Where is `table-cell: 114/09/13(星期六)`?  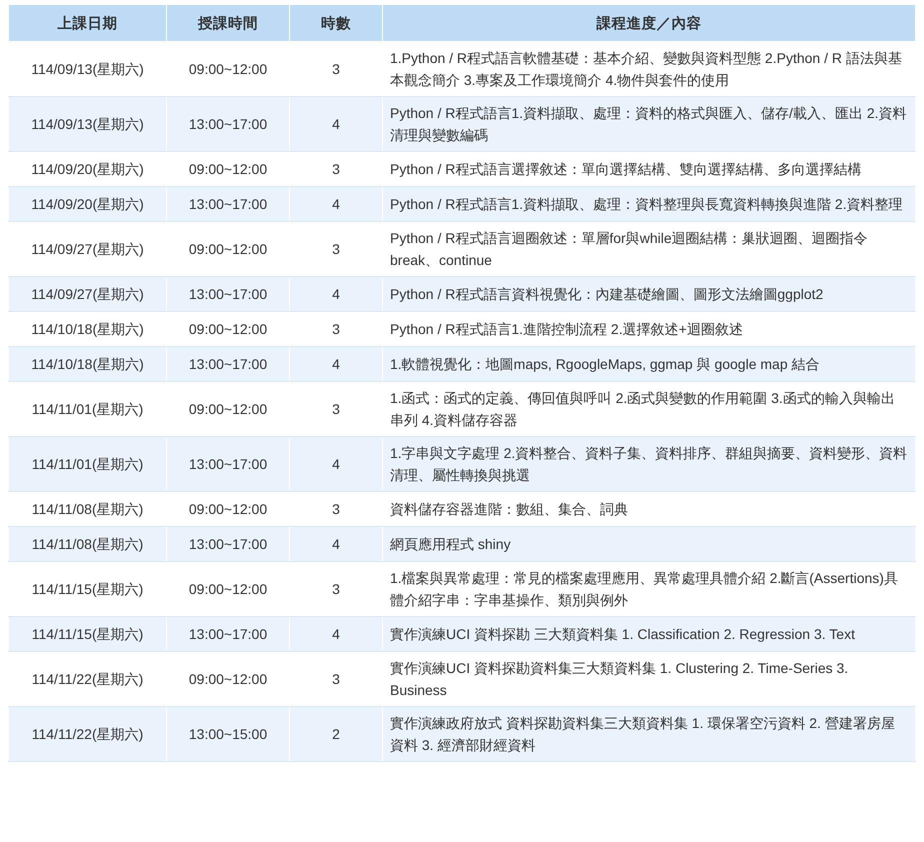
table-cell: 114/09/13(星期六) is located at coordinates (87, 124).